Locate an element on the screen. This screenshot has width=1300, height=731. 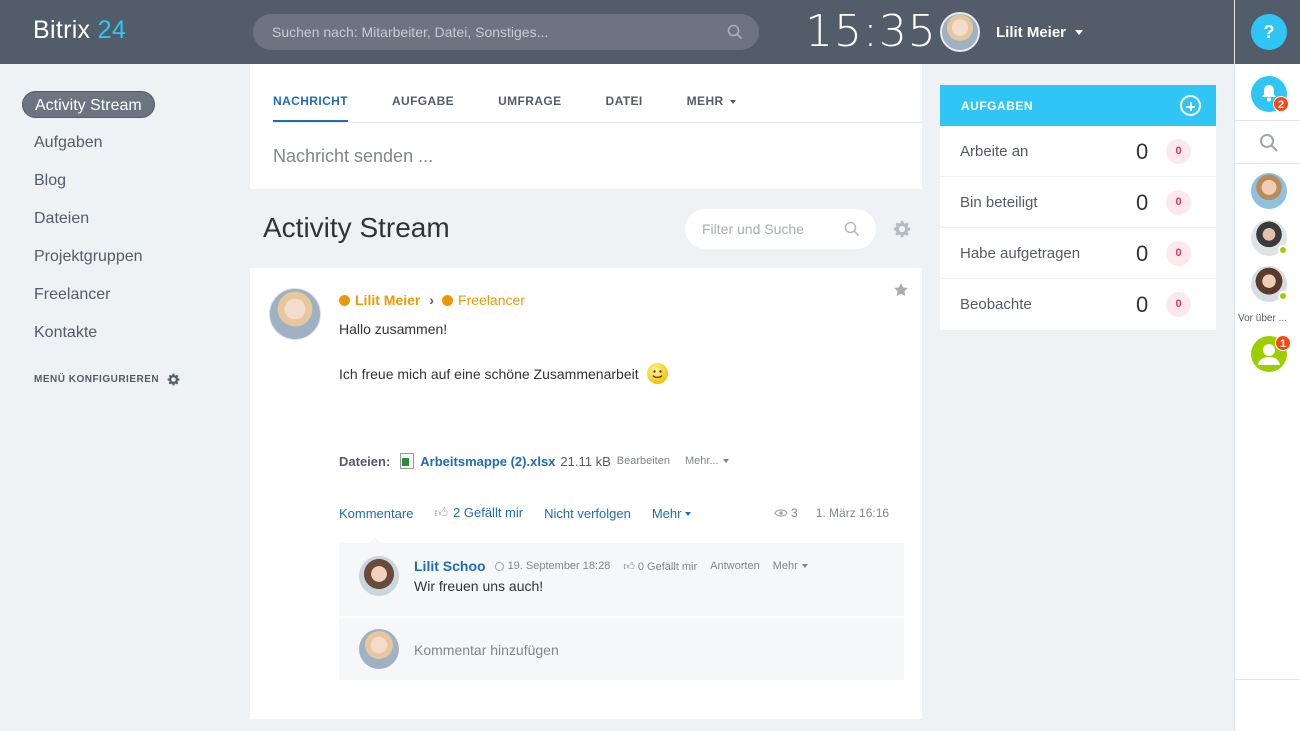
tab-umfrage: UMFRAGE is located at coordinates (529, 93).